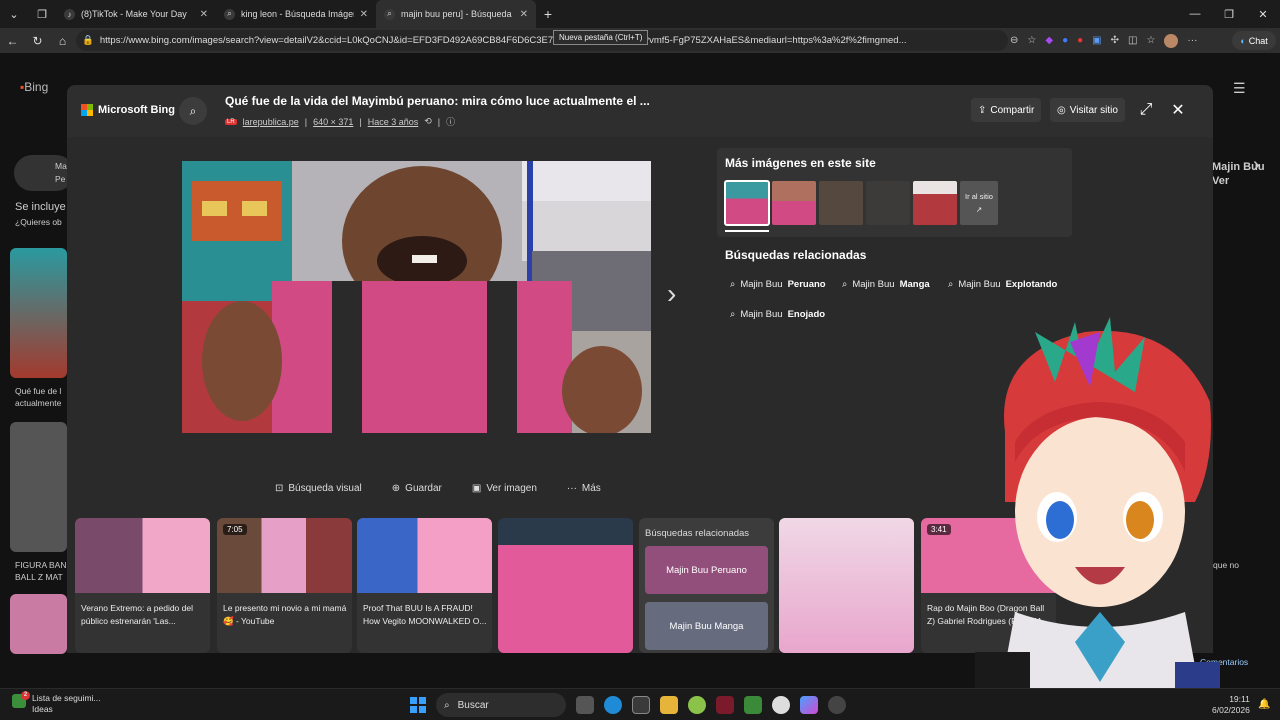 This screenshot has height=720, width=1280. I want to click on menu-dots-icon: ···, so click(1192, 40).